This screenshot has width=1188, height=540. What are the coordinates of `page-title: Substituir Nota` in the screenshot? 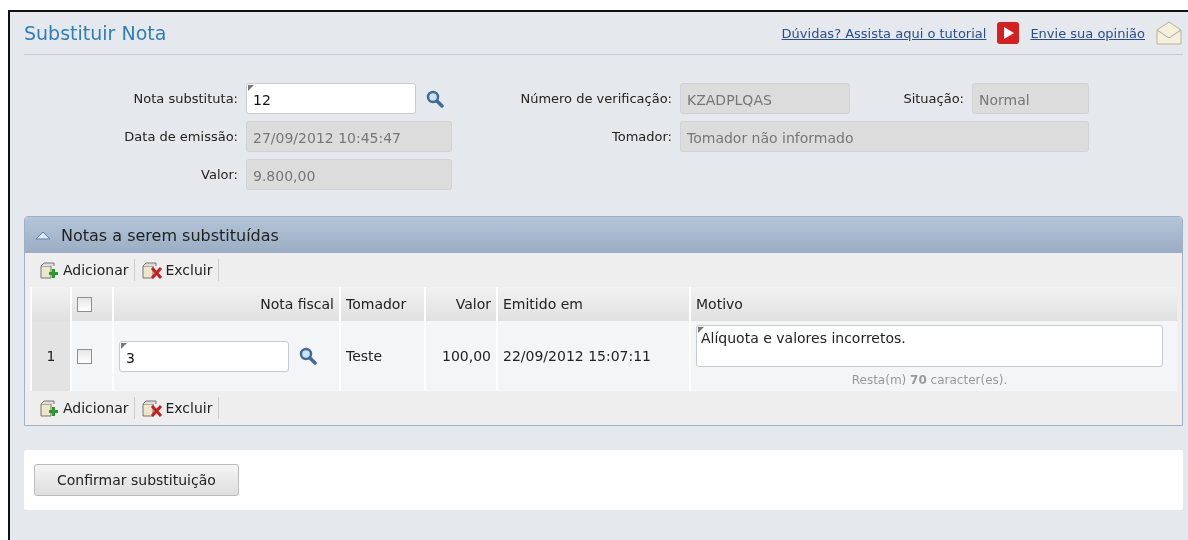 It's located at (95, 33).